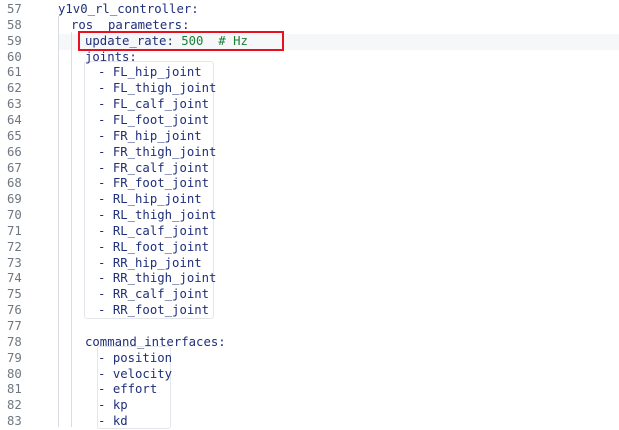  What do you see at coordinates (125, 9) in the screenshot?
I see `yaml-key: y1v0_rl_controller` at bounding box center [125, 9].